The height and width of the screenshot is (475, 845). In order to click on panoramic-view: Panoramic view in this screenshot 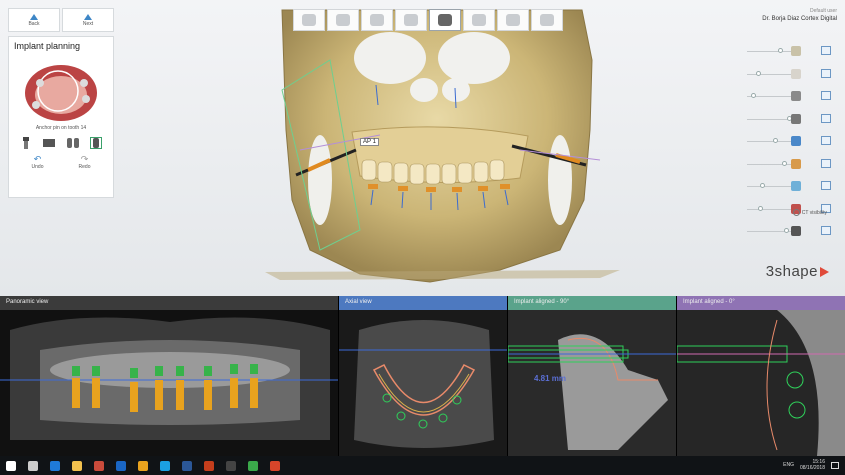, I will do `click(169, 376)`.